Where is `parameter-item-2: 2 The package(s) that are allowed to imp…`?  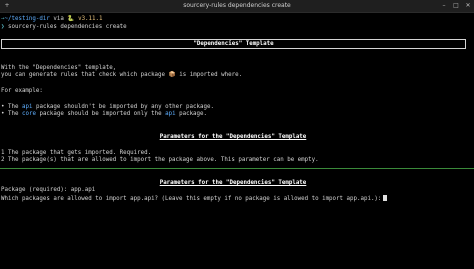 parameter-item-2: 2 The package(s) that are allowed to imp… is located at coordinates (160, 160).